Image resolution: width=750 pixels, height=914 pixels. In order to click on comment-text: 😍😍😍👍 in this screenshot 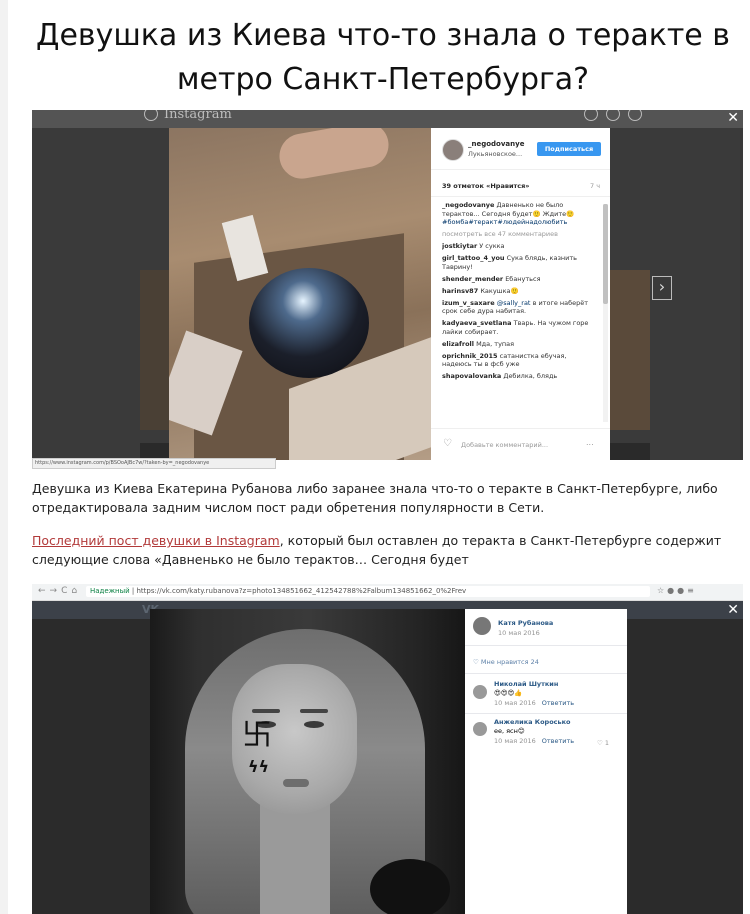, I will do `click(508, 693)`.